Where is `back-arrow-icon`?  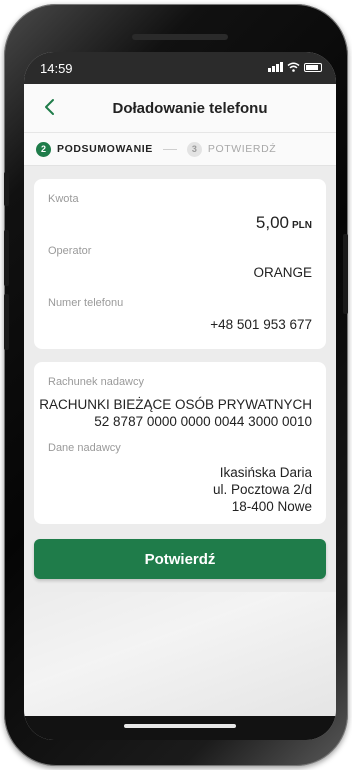
back-arrow-icon is located at coordinates (51, 107).